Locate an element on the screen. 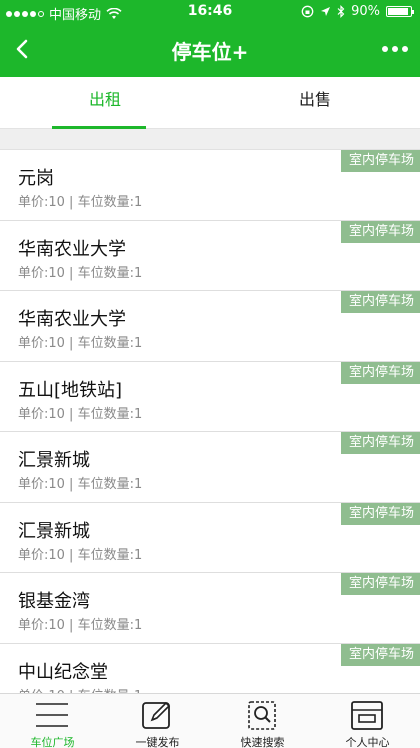  more-dots-icon is located at coordinates (395, 49).